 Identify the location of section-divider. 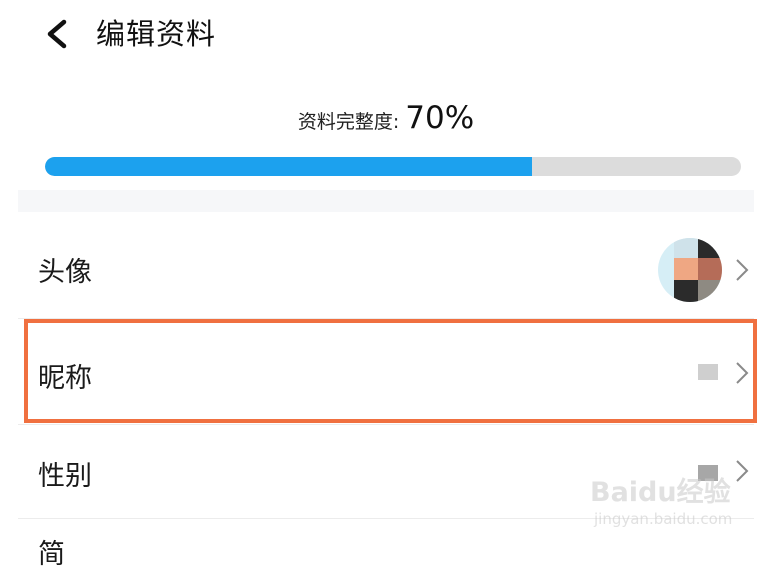
(386, 201).